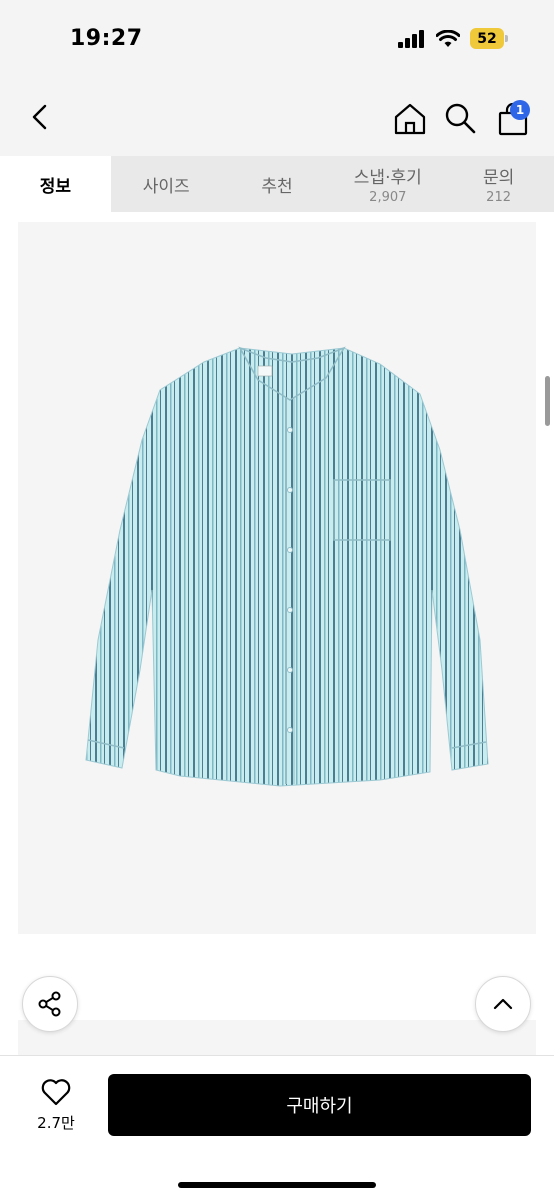 The width and height of the screenshot is (554, 1200). I want to click on tab-label: 정보, so click(55, 186).